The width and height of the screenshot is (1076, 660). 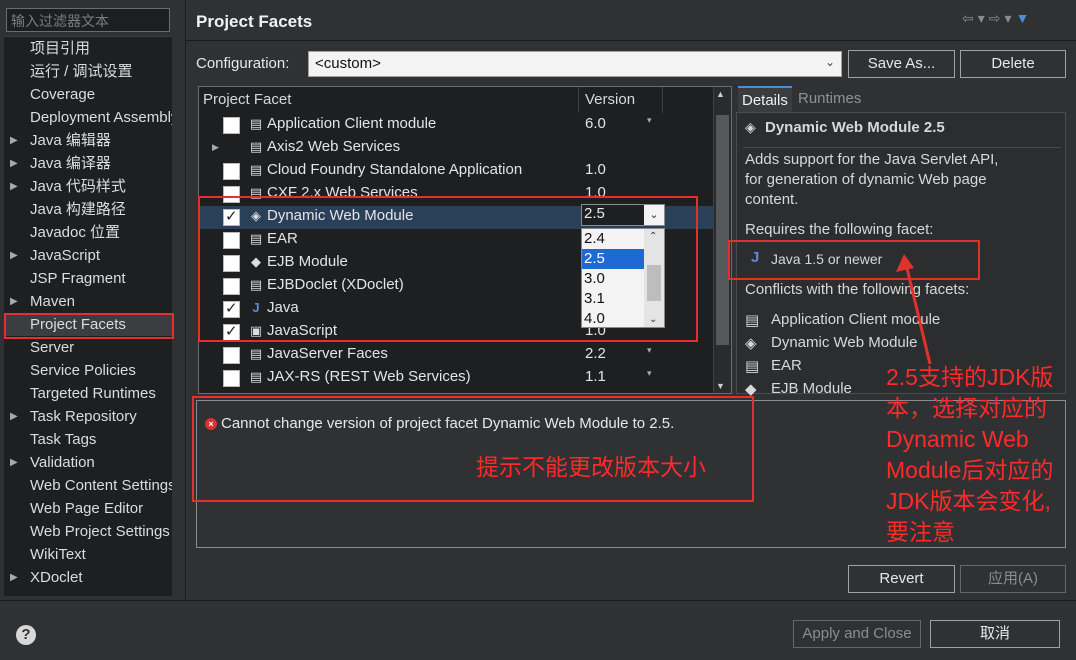 I want to click on scroll-down-icon: ▼, so click(x=720, y=386).